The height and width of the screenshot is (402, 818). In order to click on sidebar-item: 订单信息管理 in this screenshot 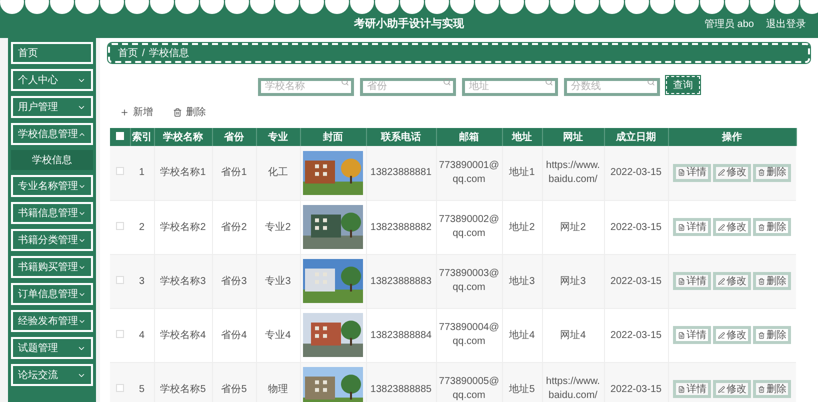, I will do `click(52, 294)`.